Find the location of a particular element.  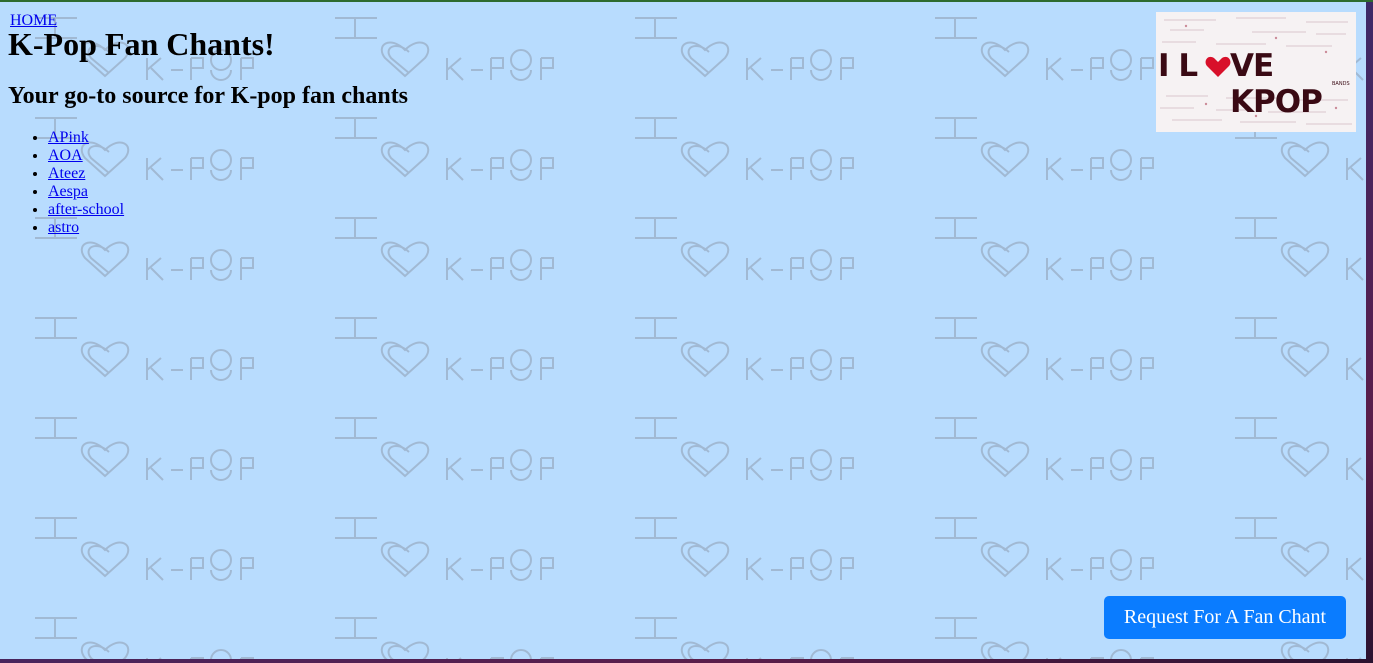

list-item: AOA is located at coordinates (86, 156).